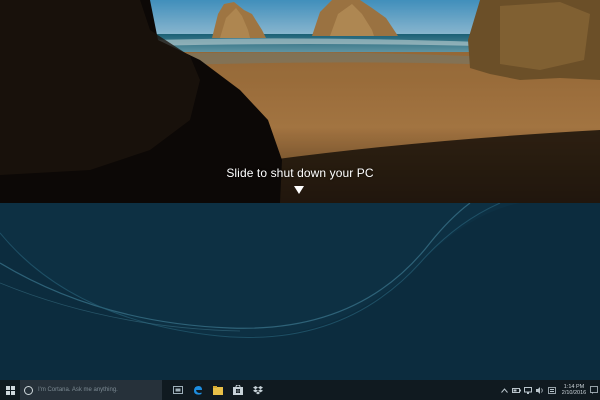  What do you see at coordinates (574, 393) in the screenshot?
I see `clock-date: 2/10/2016` at bounding box center [574, 393].